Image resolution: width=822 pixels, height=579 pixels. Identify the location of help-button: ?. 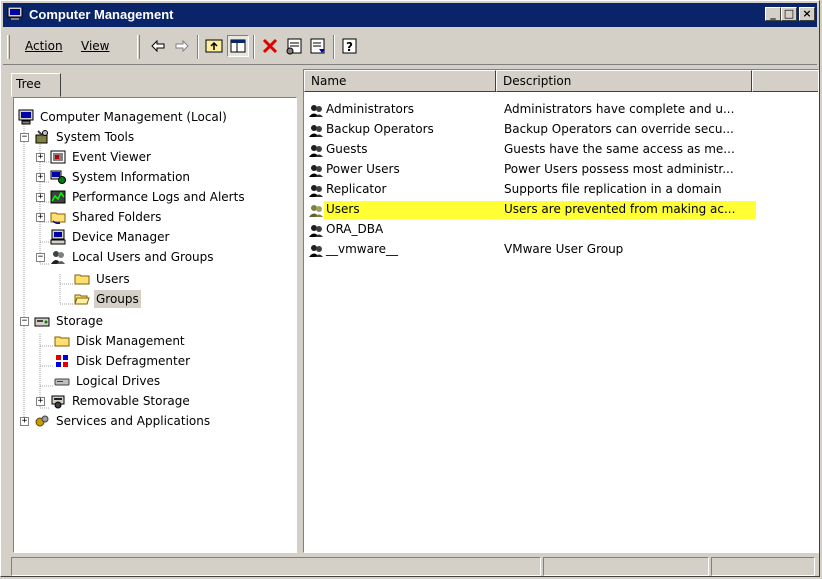
(350, 46).